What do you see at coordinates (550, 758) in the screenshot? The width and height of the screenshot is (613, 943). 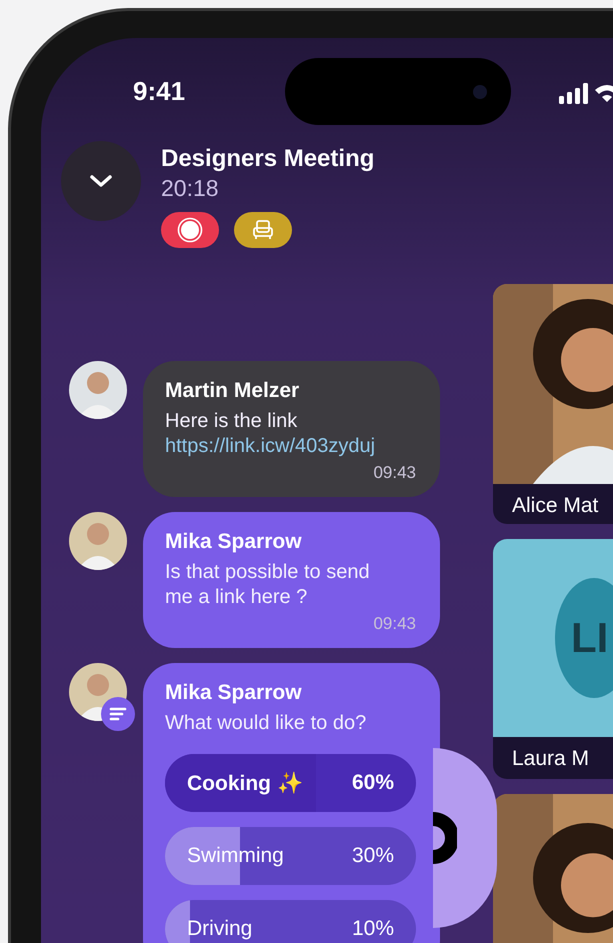 I see `participant-name: Laura M` at bounding box center [550, 758].